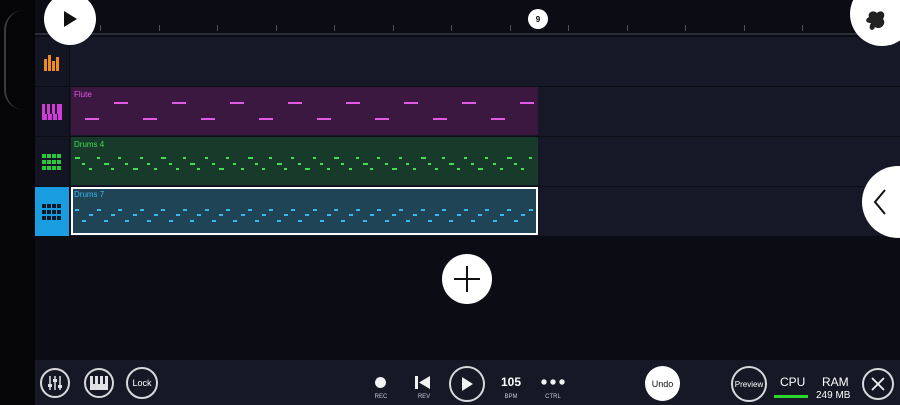 This screenshot has height=405, width=900. I want to click on transport-play-button, so click(467, 384).